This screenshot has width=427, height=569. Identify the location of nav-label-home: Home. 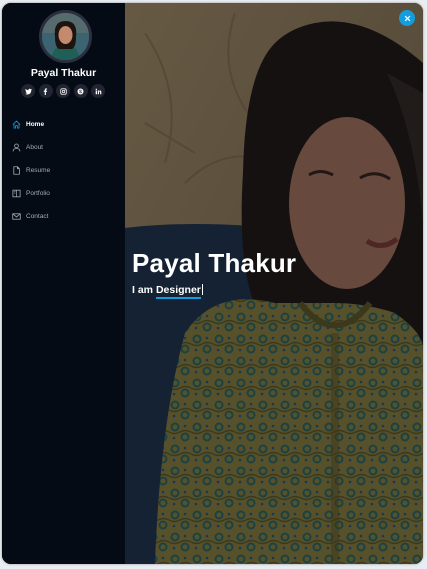
(35, 124).